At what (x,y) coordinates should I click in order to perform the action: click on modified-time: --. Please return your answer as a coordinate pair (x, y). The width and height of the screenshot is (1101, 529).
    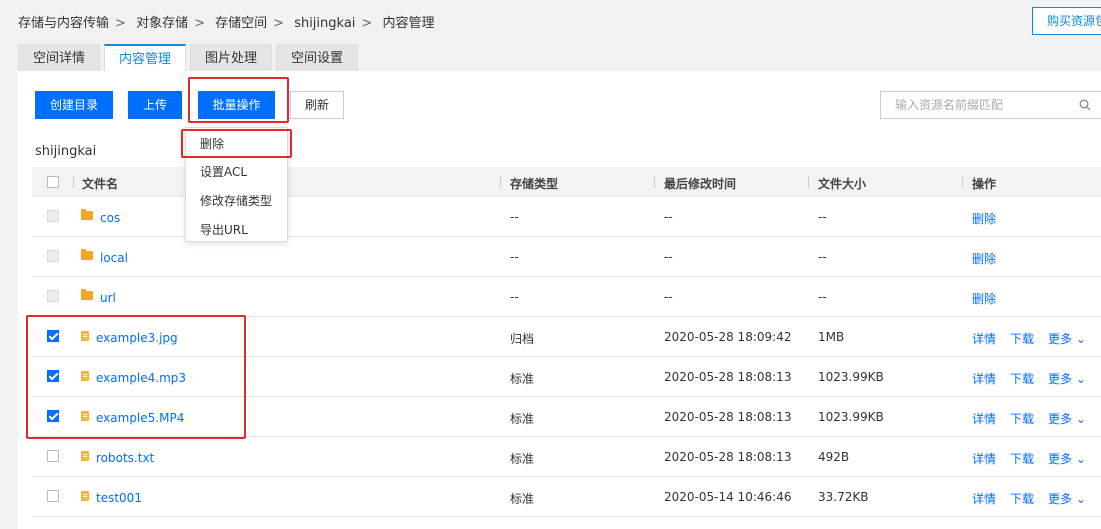
    Looking at the image, I should click on (668, 217).